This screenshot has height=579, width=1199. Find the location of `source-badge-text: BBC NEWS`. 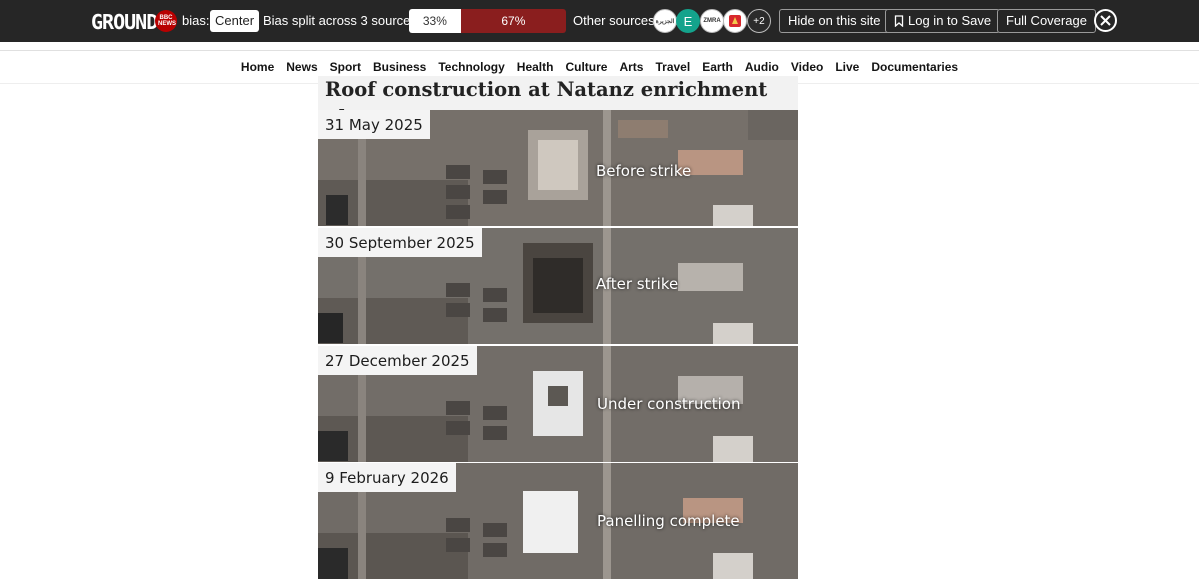

source-badge-text: BBC NEWS is located at coordinates (167, 21).